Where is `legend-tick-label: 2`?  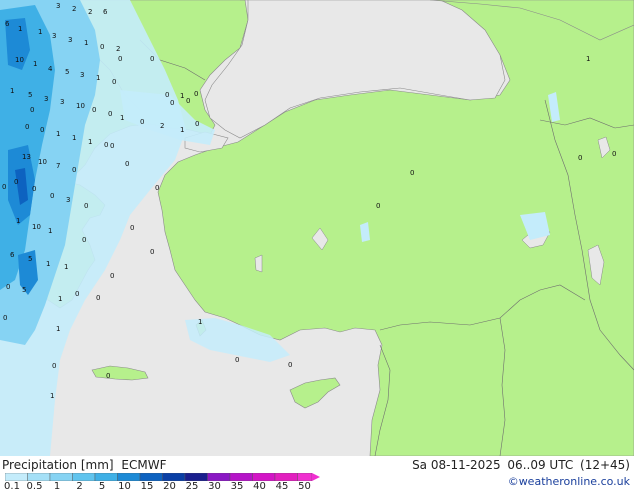
legend-tick-label: 2 is located at coordinates (79, 486).